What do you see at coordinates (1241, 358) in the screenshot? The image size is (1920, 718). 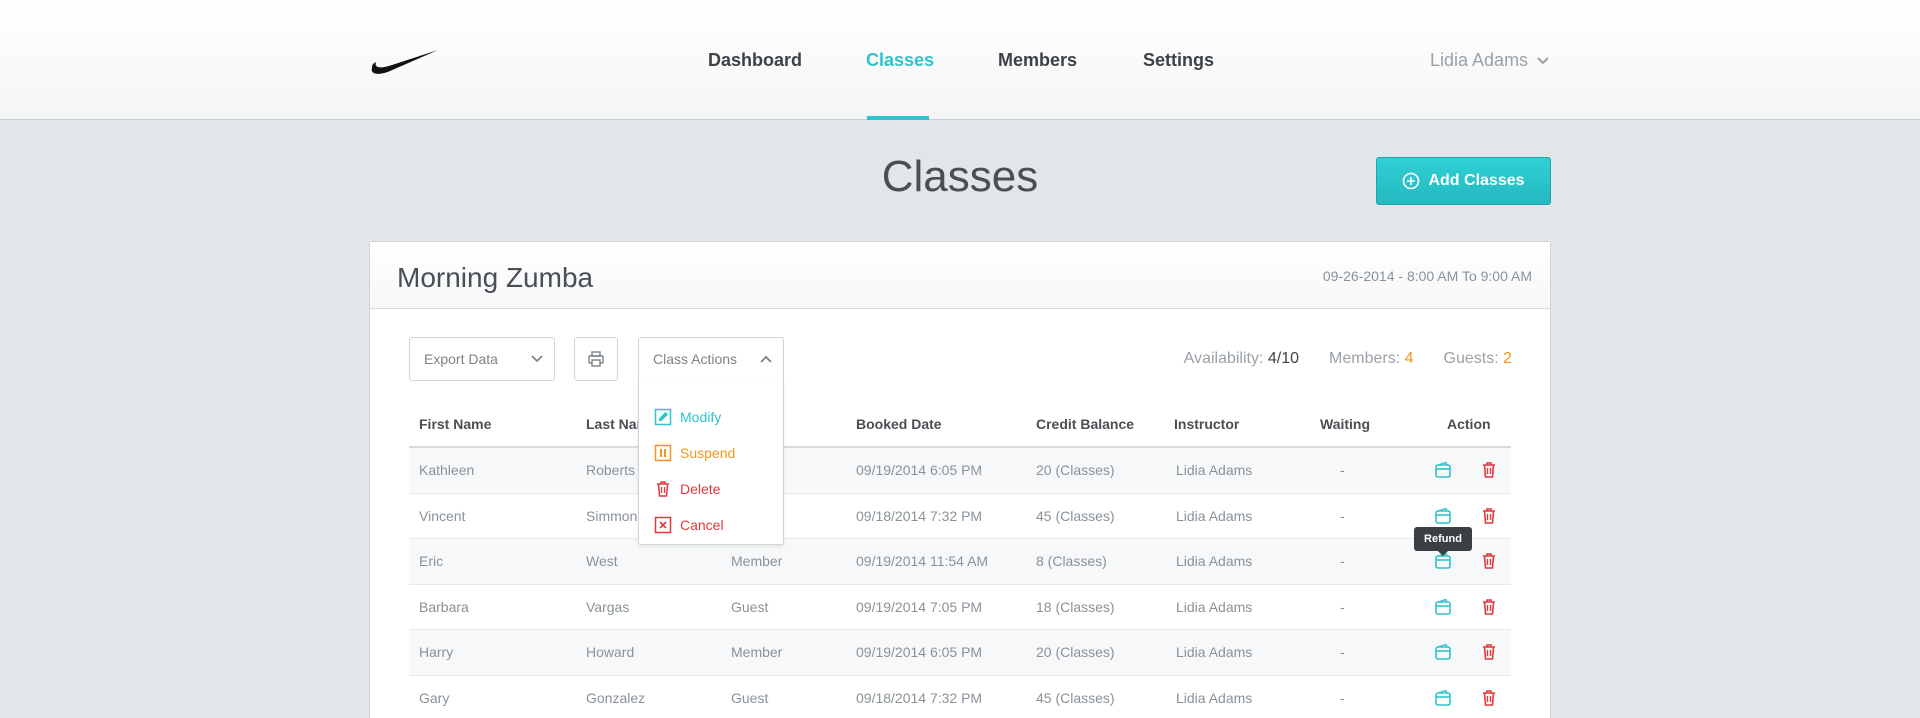 I see `availability-stat: Availability: 4/10` at bounding box center [1241, 358].